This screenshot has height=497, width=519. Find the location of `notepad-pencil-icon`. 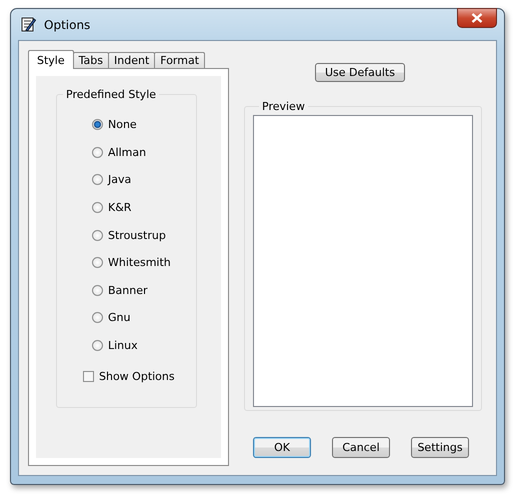

notepad-pencil-icon is located at coordinates (28, 24).